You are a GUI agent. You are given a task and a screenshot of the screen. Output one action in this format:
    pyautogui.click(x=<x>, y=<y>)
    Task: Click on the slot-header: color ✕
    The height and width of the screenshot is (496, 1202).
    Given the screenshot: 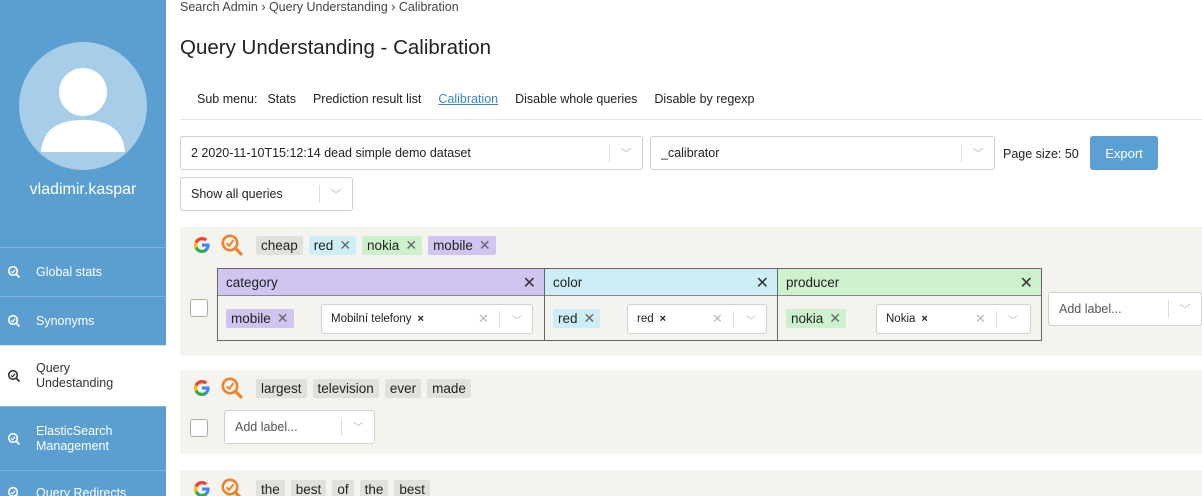 What is the action you would take?
    pyautogui.click(x=661, y=282)
    